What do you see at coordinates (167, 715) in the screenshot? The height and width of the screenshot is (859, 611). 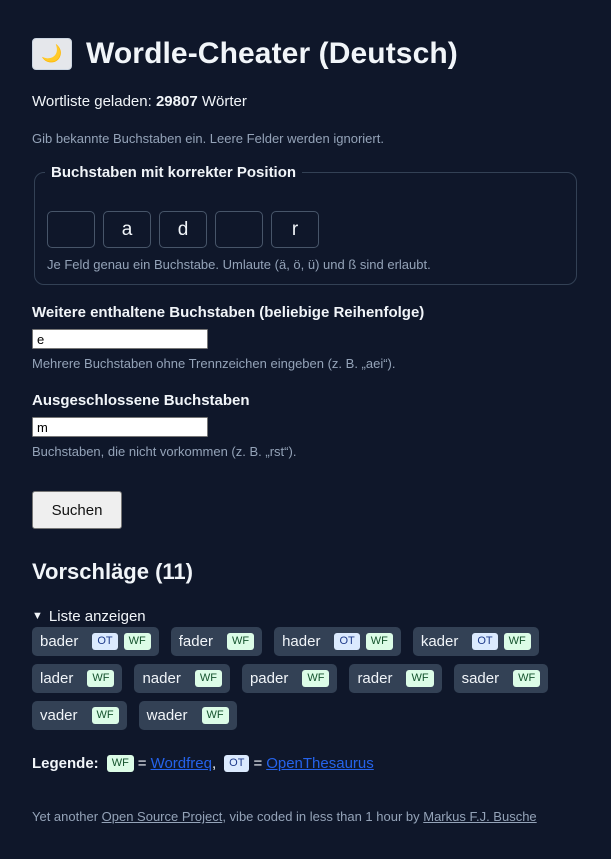 I see `result-word: wader` at bounding box center [167, 715].